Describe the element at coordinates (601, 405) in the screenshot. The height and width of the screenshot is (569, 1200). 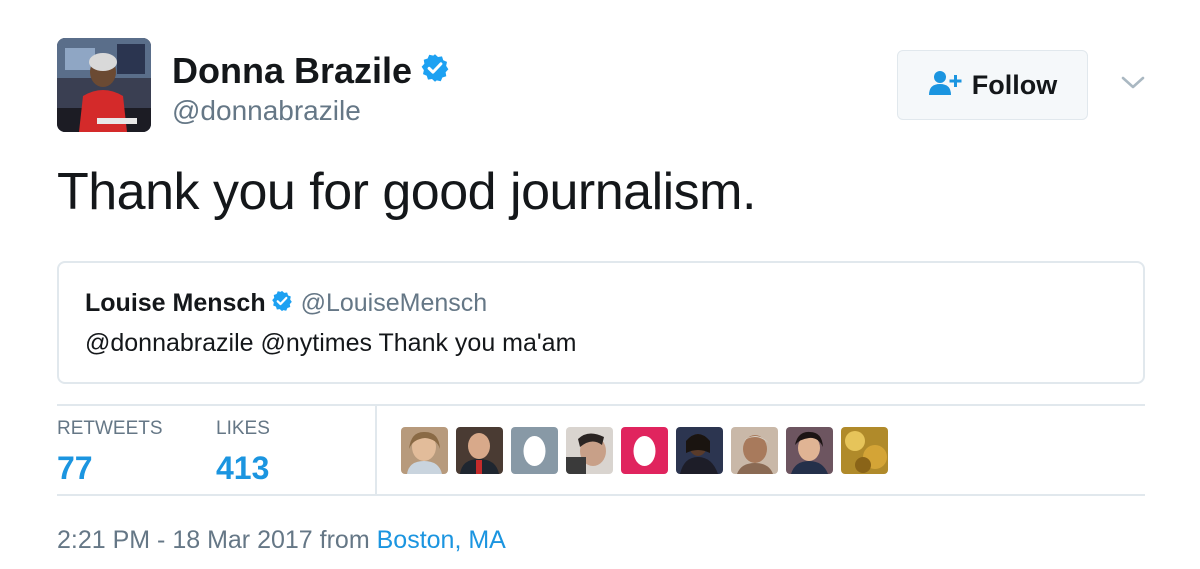
I see `stats-top-divider` at that location.